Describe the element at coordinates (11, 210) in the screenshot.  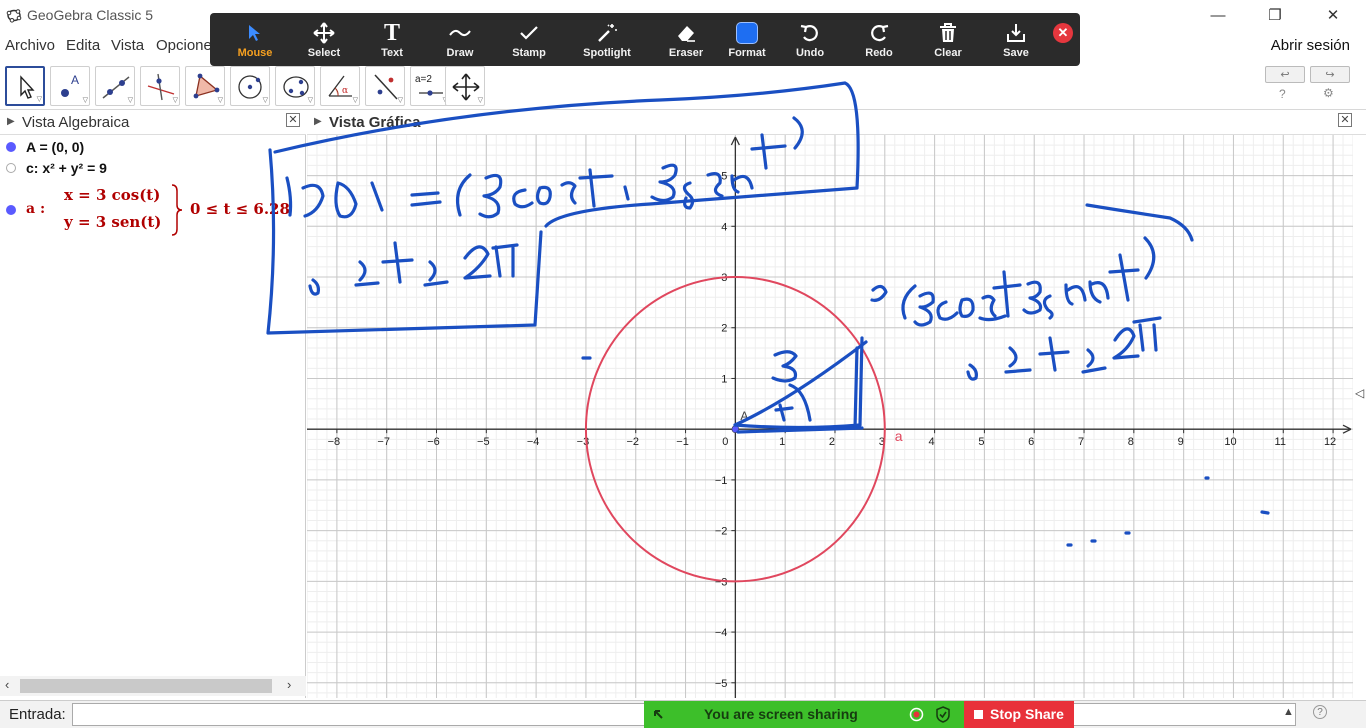
I see `visibility-toggle-a` at that location.